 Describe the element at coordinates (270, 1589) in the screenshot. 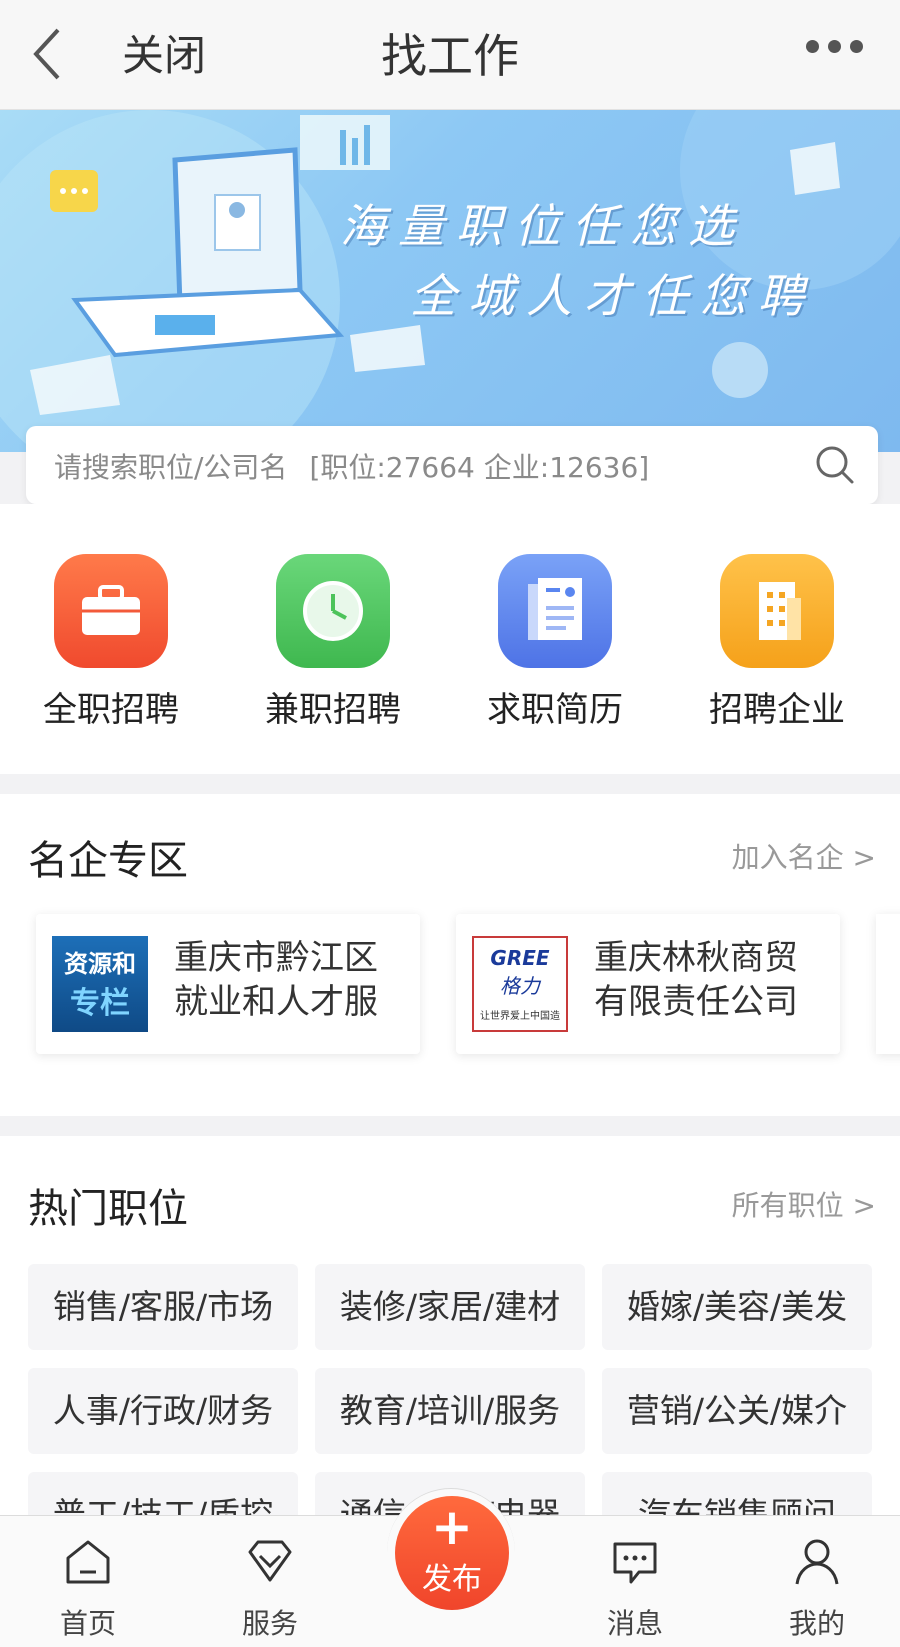

I see `tab-service: 服务` at that location.